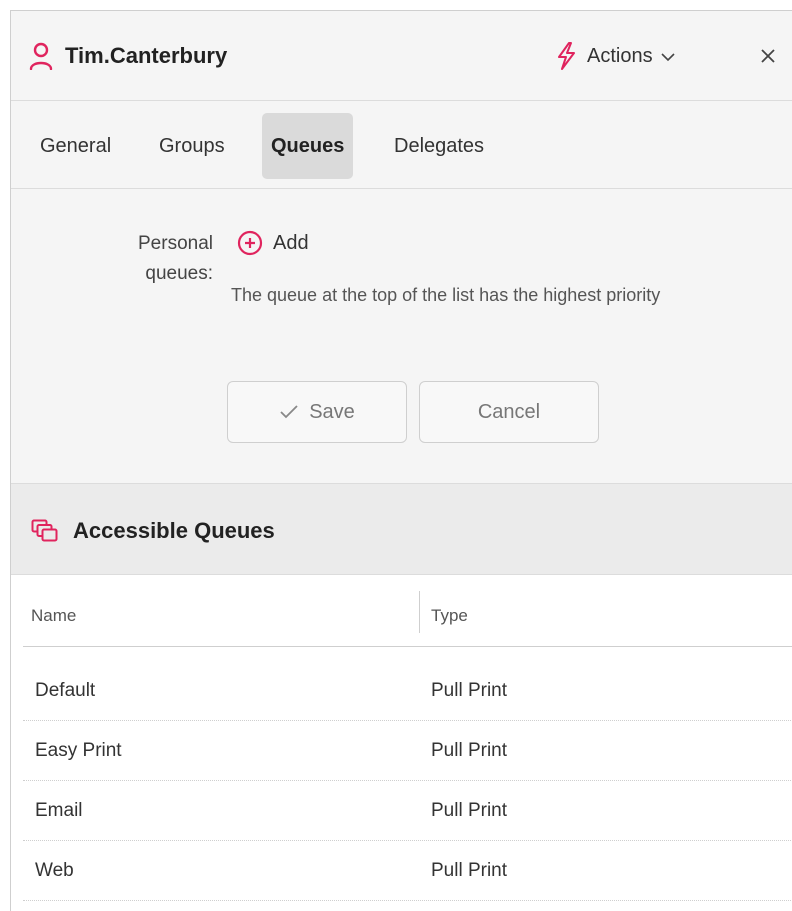 Image resolution: width=792 pixels, height=911 pixels. What do you see at coordinates (75, 146) in the screenshot?
I see `tab-general: General` at bounding box center [75, 146].